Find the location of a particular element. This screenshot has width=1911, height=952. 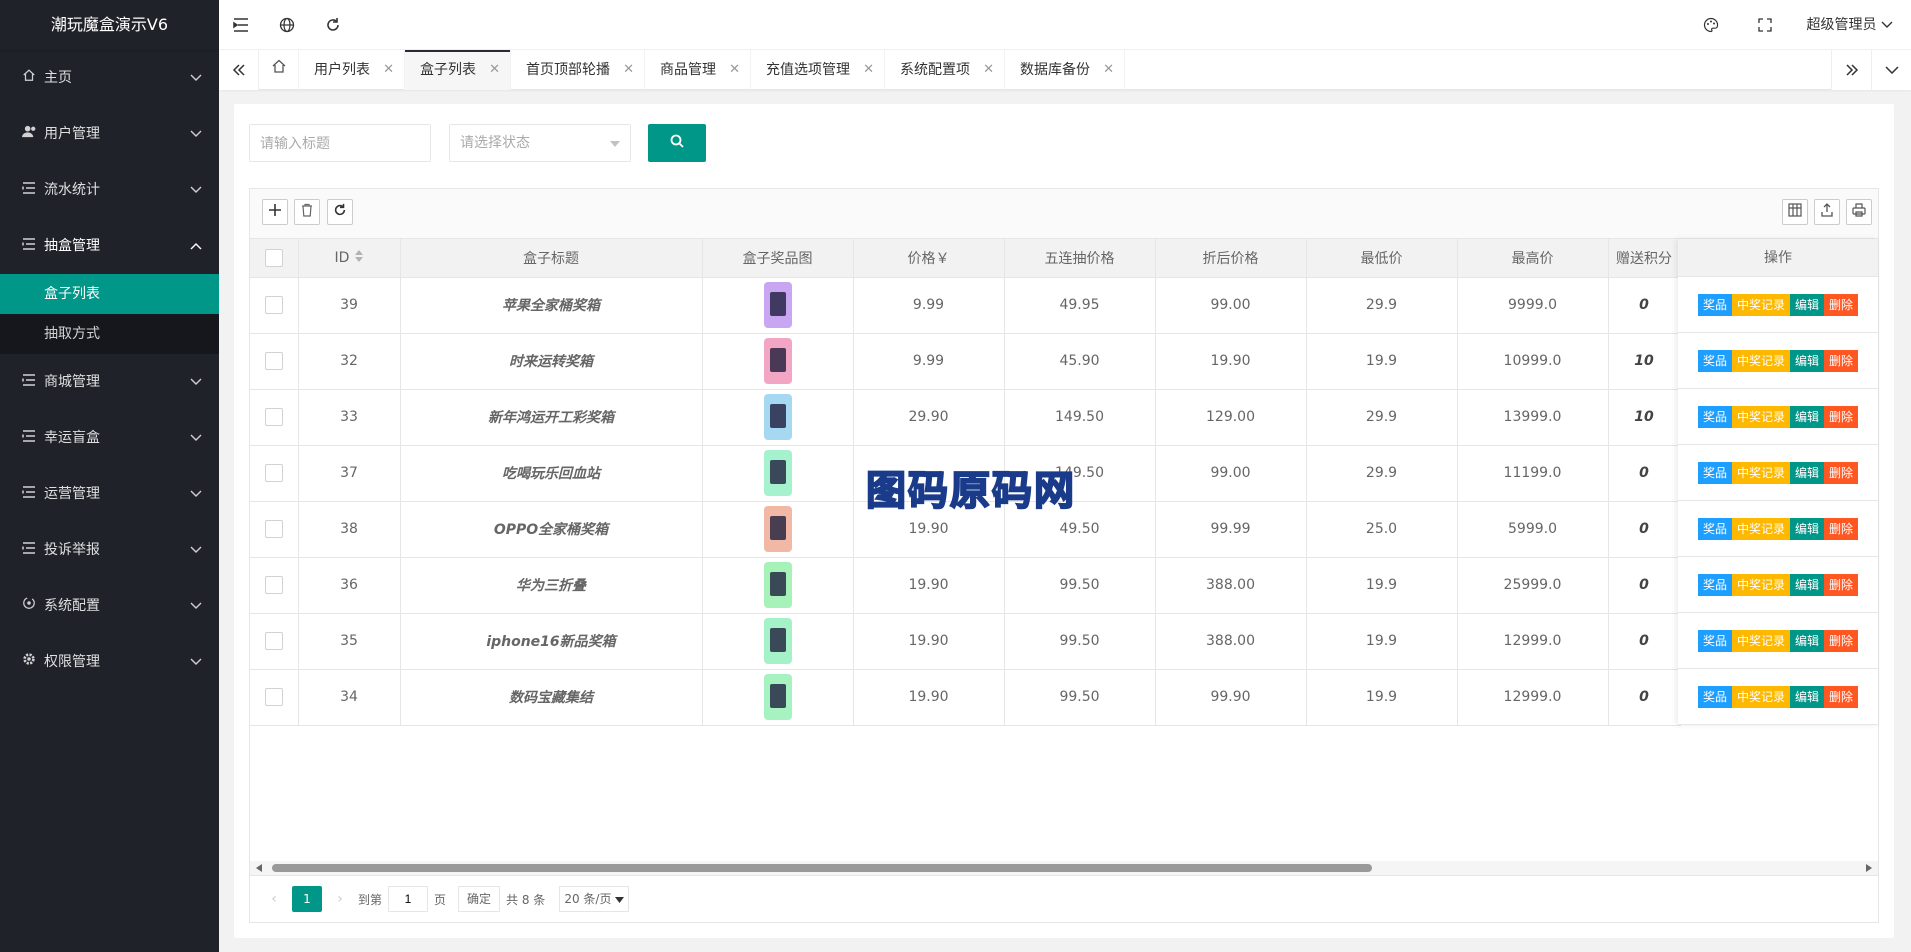

sidebar-item-2: 流水统计 is located at coordinates (109, 190).